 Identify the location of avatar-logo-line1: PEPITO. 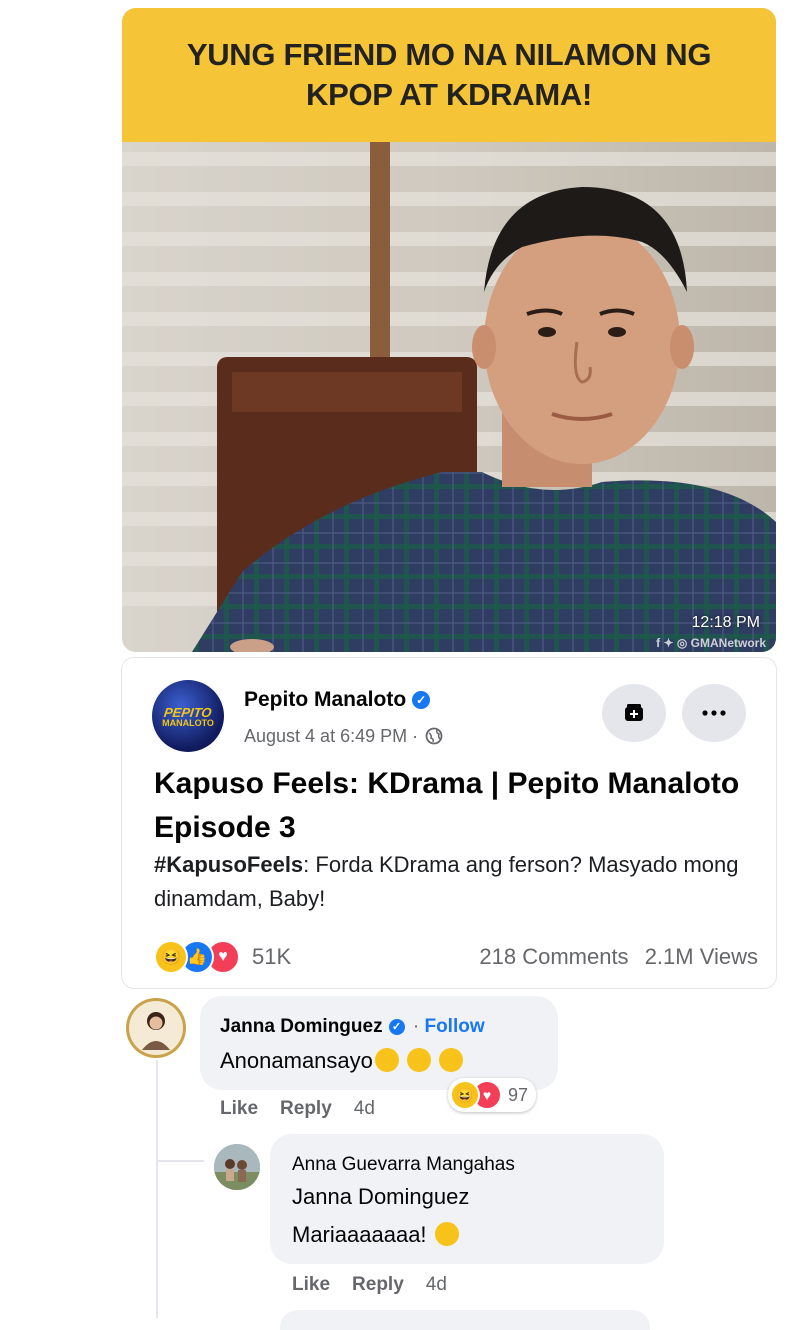
(188, 712).